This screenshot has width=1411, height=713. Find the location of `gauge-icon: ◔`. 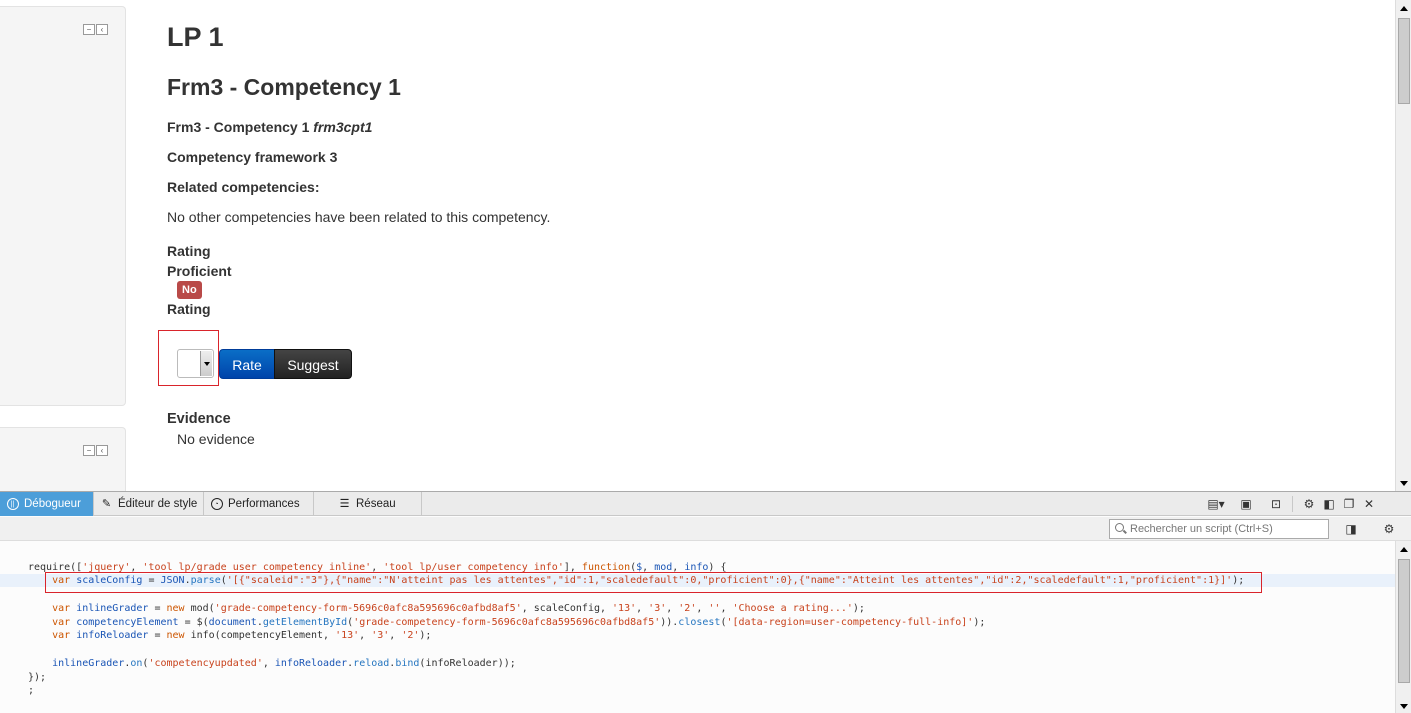

gauge-icon: ◔ is located at coordinates (216, 504).